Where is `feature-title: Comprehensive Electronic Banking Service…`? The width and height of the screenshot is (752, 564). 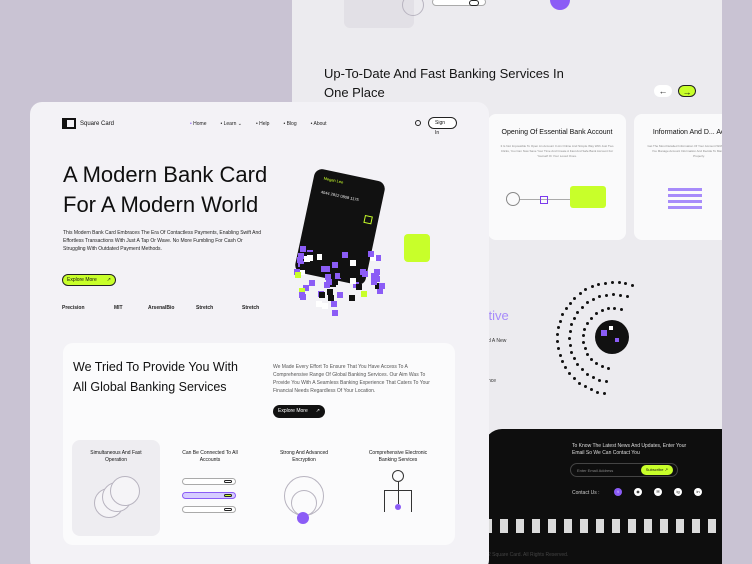 feature-title: Comprehensive Electronic Banking Service… is located at coordinates (398, 456).